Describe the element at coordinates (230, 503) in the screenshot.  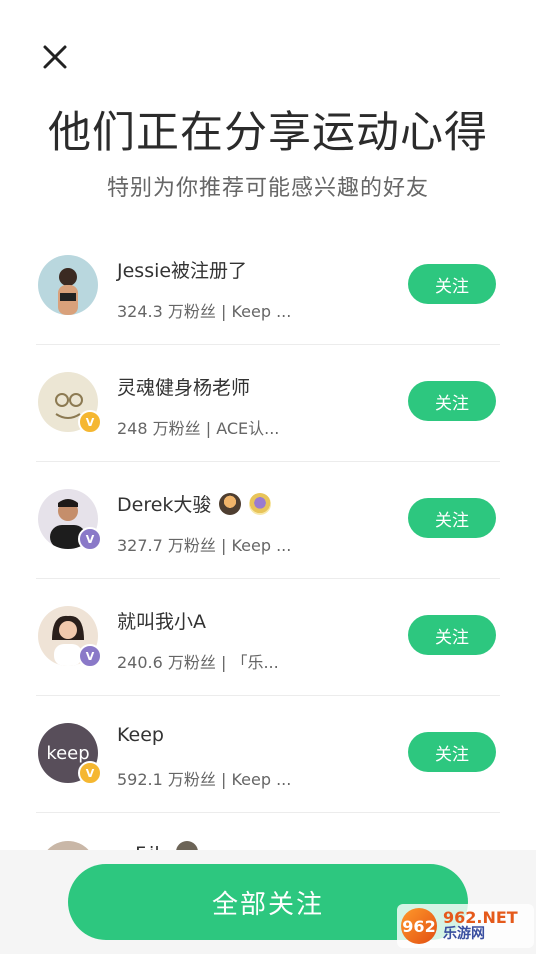
I see `level-medal-icon` at that location.